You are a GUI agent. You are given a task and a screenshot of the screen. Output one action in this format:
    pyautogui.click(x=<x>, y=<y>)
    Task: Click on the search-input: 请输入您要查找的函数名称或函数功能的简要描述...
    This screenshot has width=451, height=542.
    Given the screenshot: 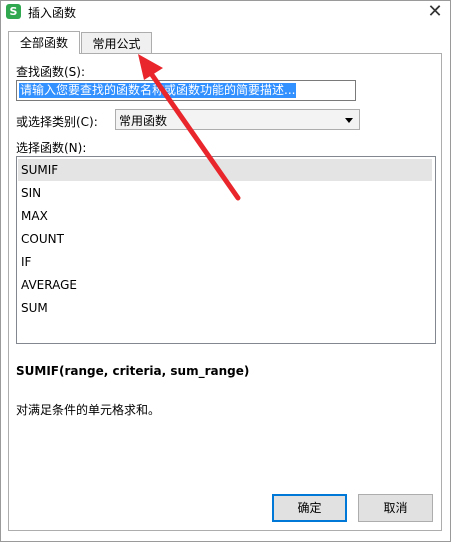 What is the action you would take?
    pyautogui.click(x=186, y=90)
    